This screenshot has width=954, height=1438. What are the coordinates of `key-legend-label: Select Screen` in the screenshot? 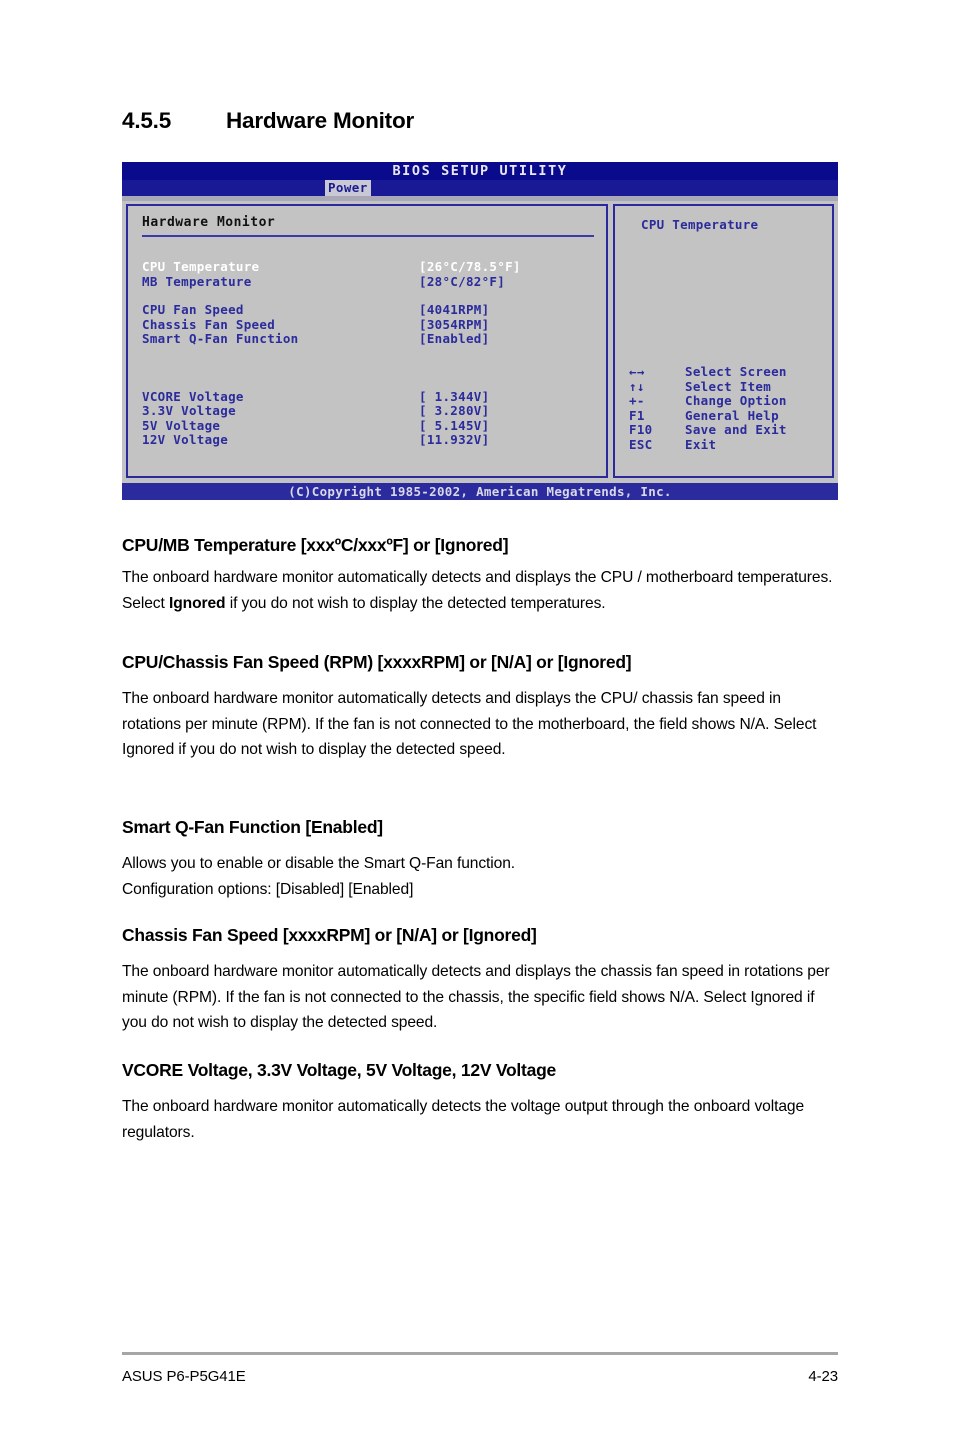 It's located at (736, 371).